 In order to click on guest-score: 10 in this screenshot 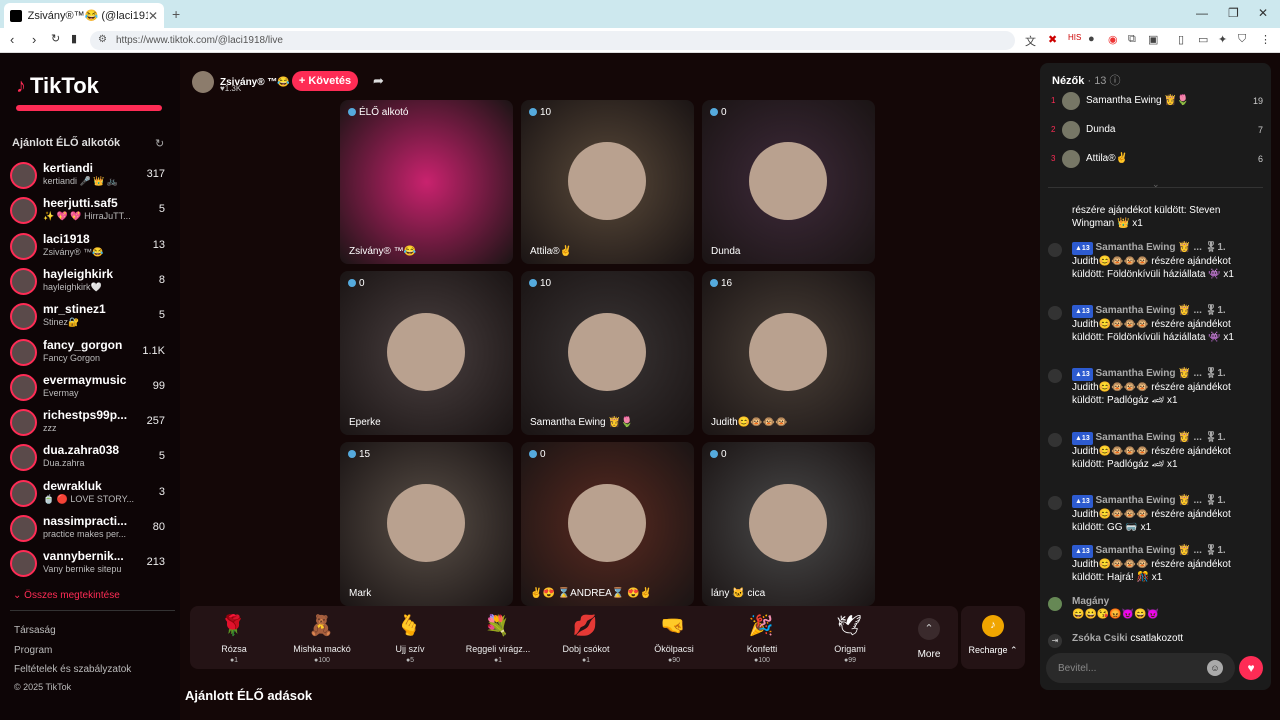, I will do `click(540, 112)`.